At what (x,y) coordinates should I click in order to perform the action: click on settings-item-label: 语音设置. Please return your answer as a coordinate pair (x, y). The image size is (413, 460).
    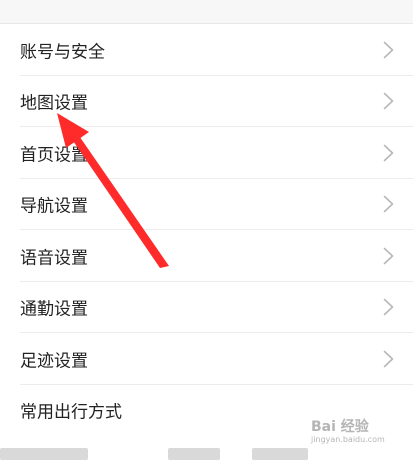
    Looking at the image, I should click on (54, 258).